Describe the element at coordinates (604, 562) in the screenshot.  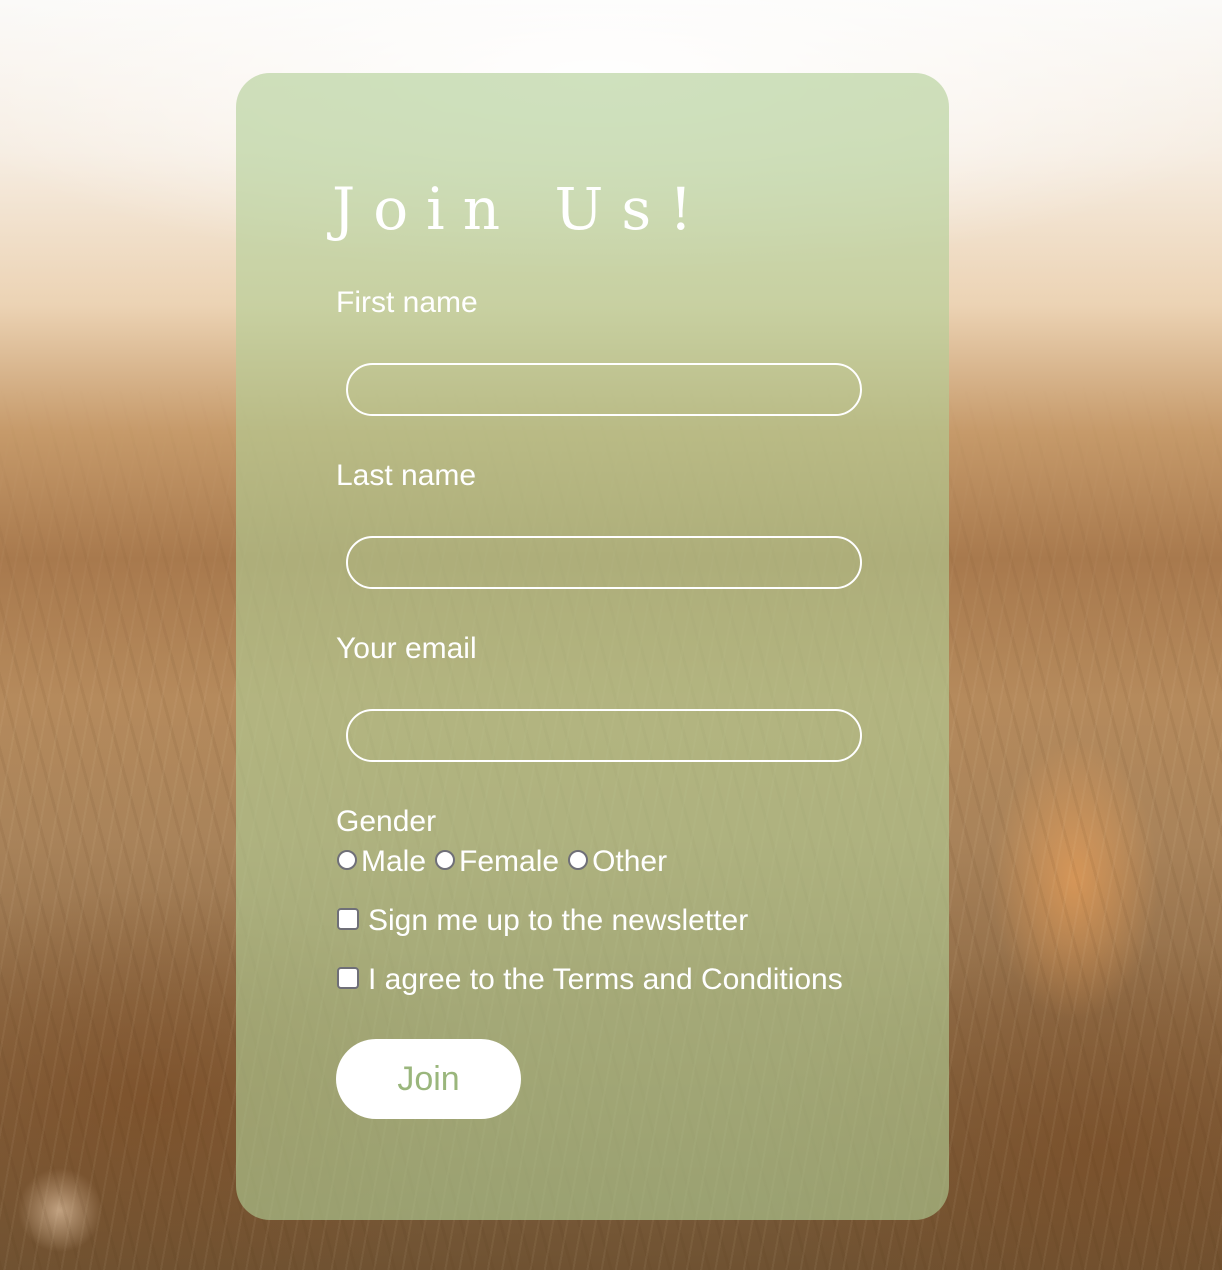
I see `last-name-input` at that location.